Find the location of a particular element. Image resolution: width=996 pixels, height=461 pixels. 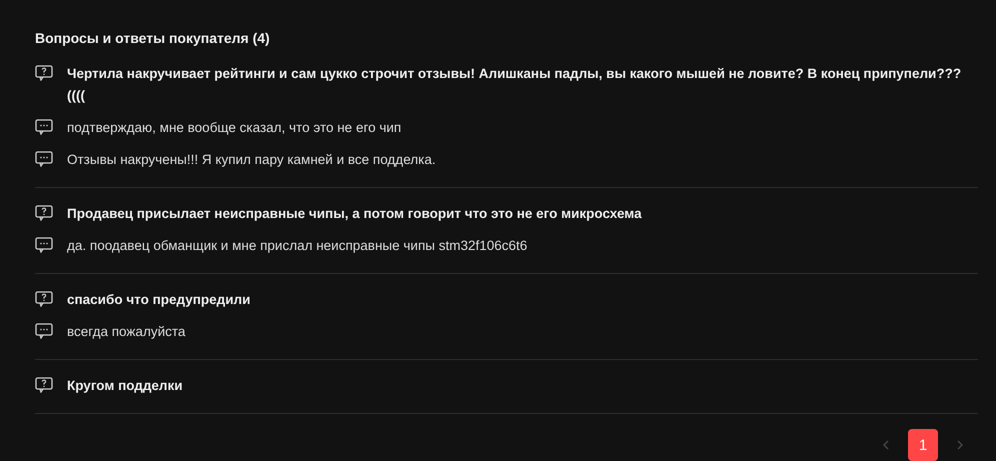

answer-text: подтверждаю, мне вообще сказал, что это не его чип is located at coordinates (234, 128).